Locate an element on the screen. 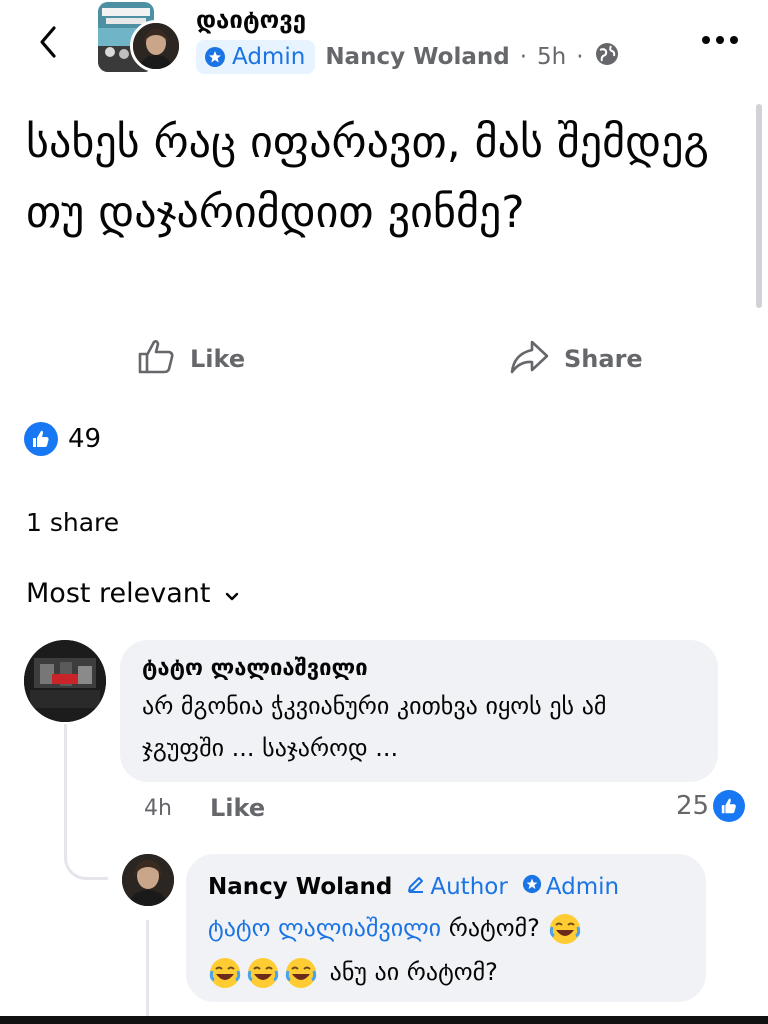  mention-link: ტატო ლალიაშვილი is located at coordinates (324, 928).